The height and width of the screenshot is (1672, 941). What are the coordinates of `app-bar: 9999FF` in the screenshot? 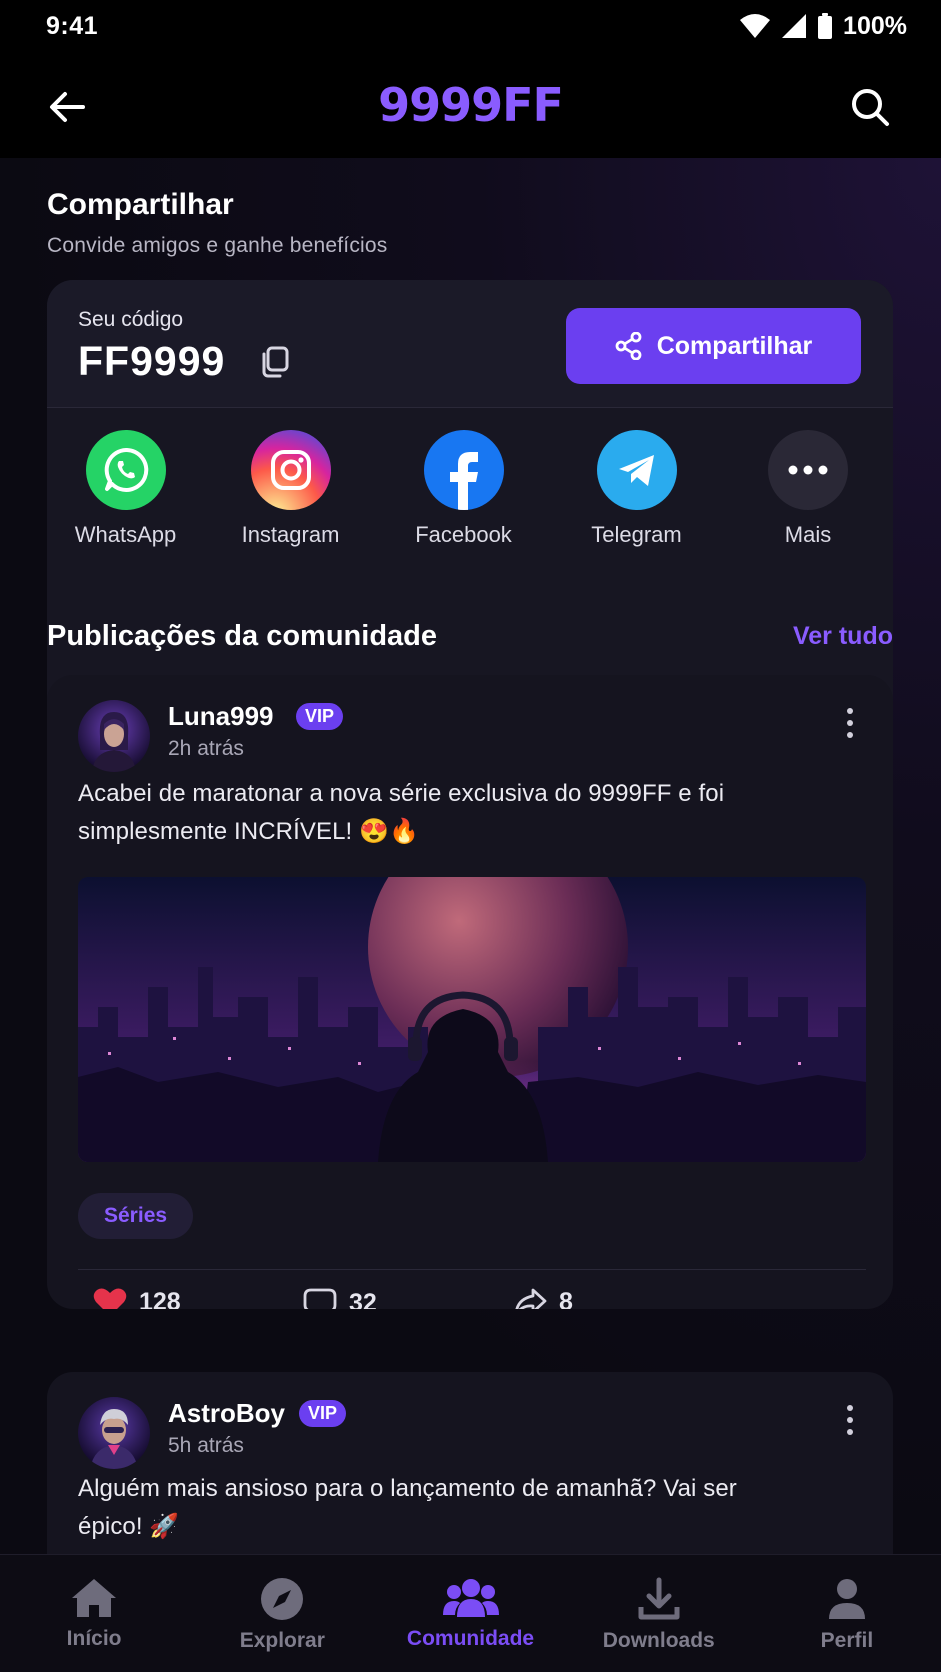 It's located at (470, 105).